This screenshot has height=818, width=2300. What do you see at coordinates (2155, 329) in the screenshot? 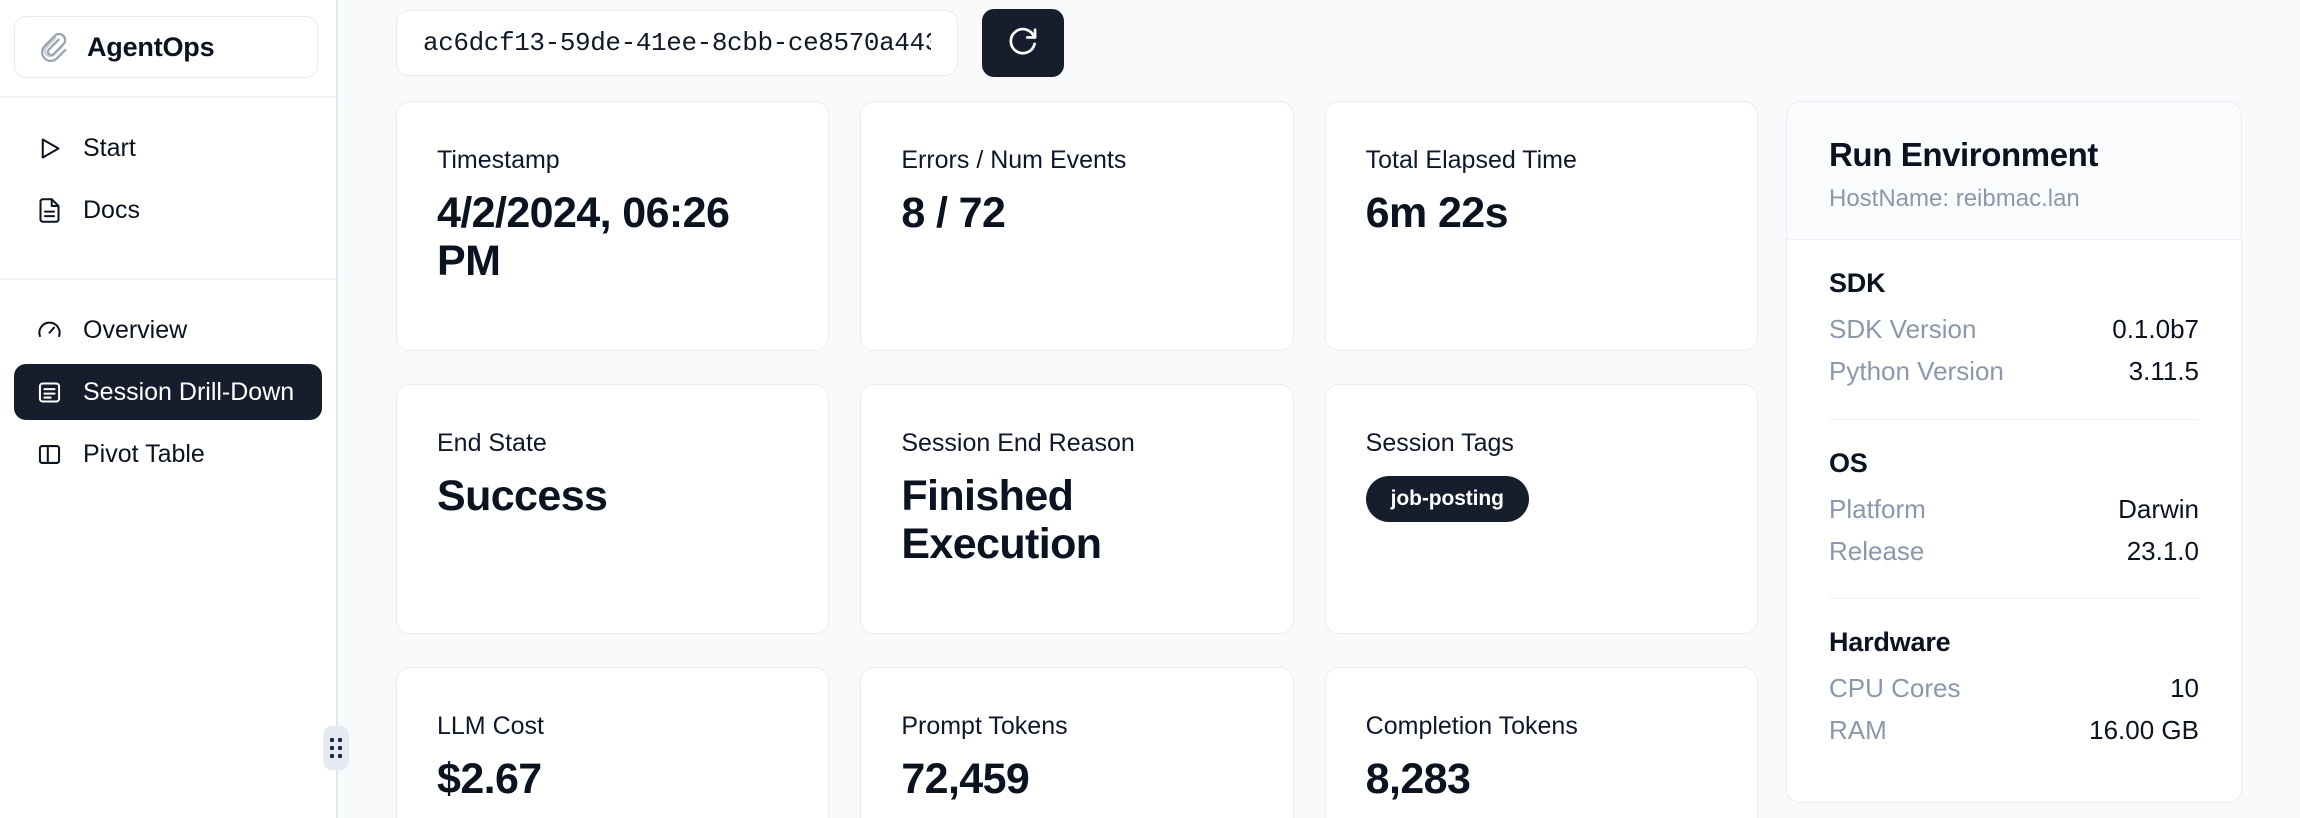
I see `env-value: 0.1.0b7` at bounding box center [2155, 329].